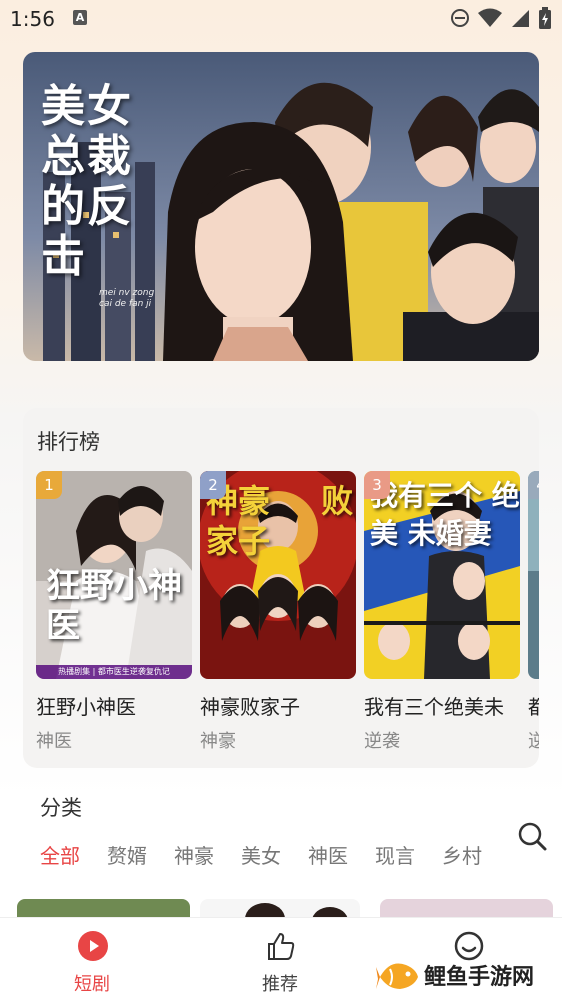  I want to click on status-icons, so click(501, 18).